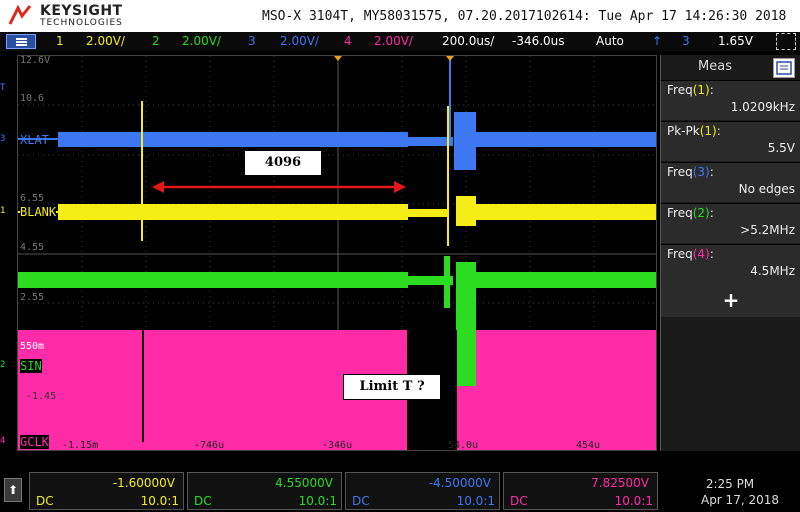 Image resolution: width=800 pixels, height=512 pixels. Describe the element at coordinates (81, 11) in the screenshot. I see `brand-name: KEYSIGHT` at that location.